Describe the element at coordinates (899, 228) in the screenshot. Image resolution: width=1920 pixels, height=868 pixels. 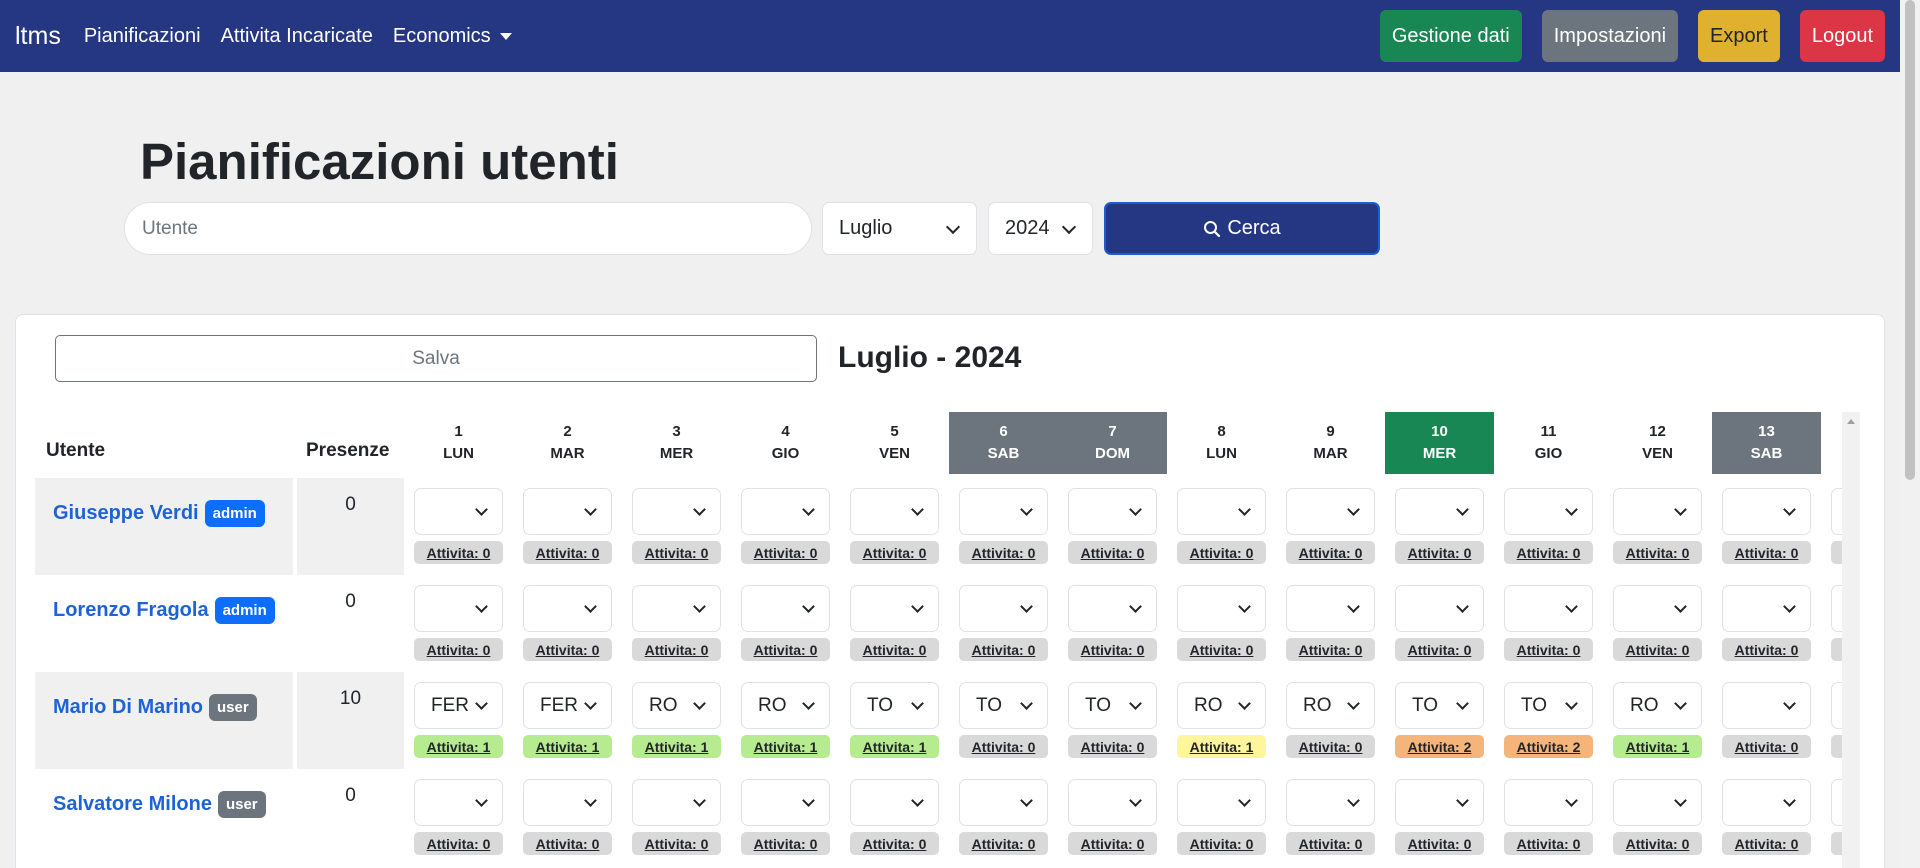
I see `month-select: Luglio` at that location.